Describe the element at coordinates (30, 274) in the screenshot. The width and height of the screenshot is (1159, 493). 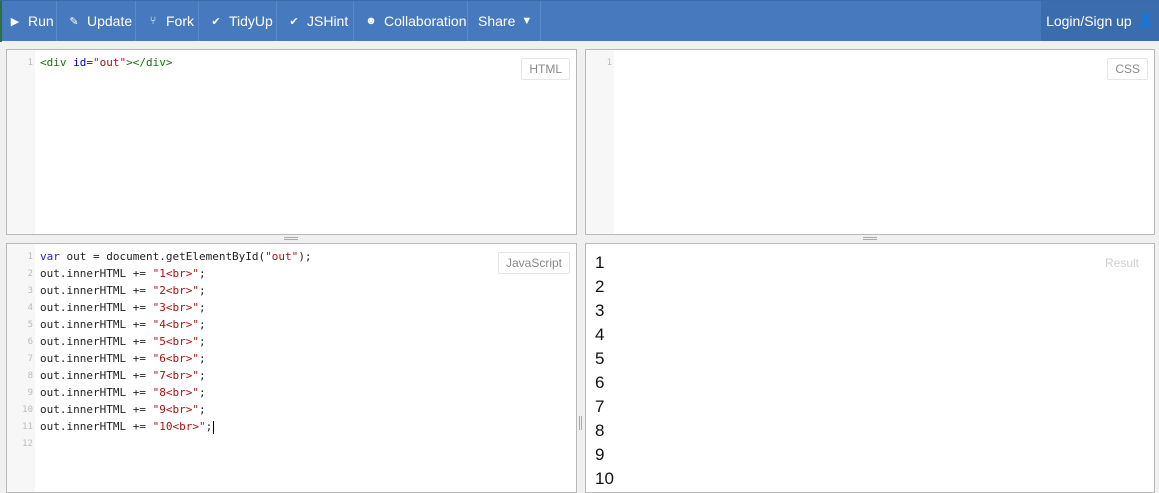
I see `line-number: 2` at that location.